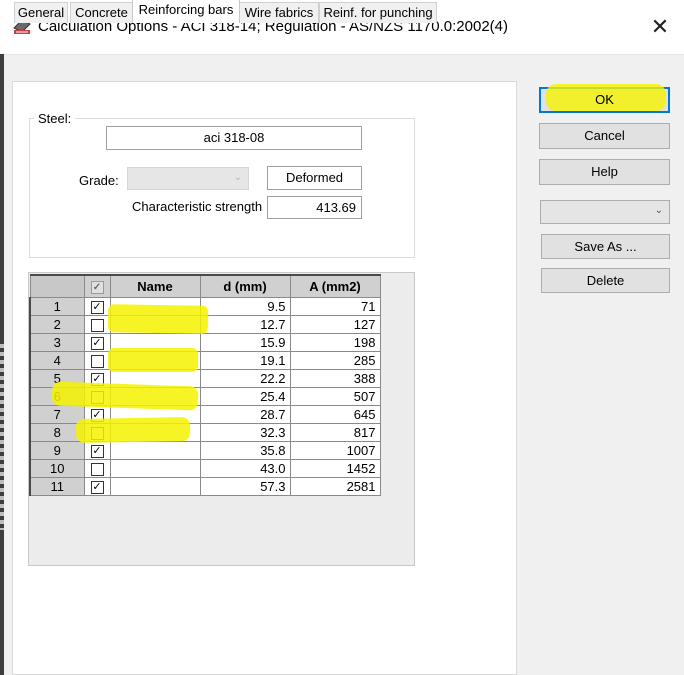  I want to click on row-number: 1, so click(57, 306).